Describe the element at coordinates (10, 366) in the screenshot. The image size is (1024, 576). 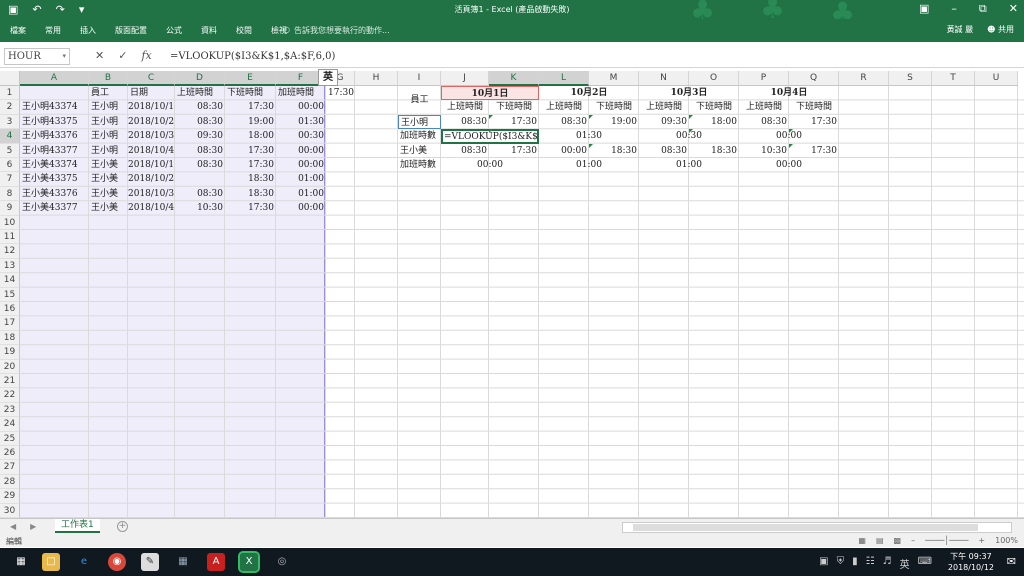
I see `row-header-20: 20` at that location.